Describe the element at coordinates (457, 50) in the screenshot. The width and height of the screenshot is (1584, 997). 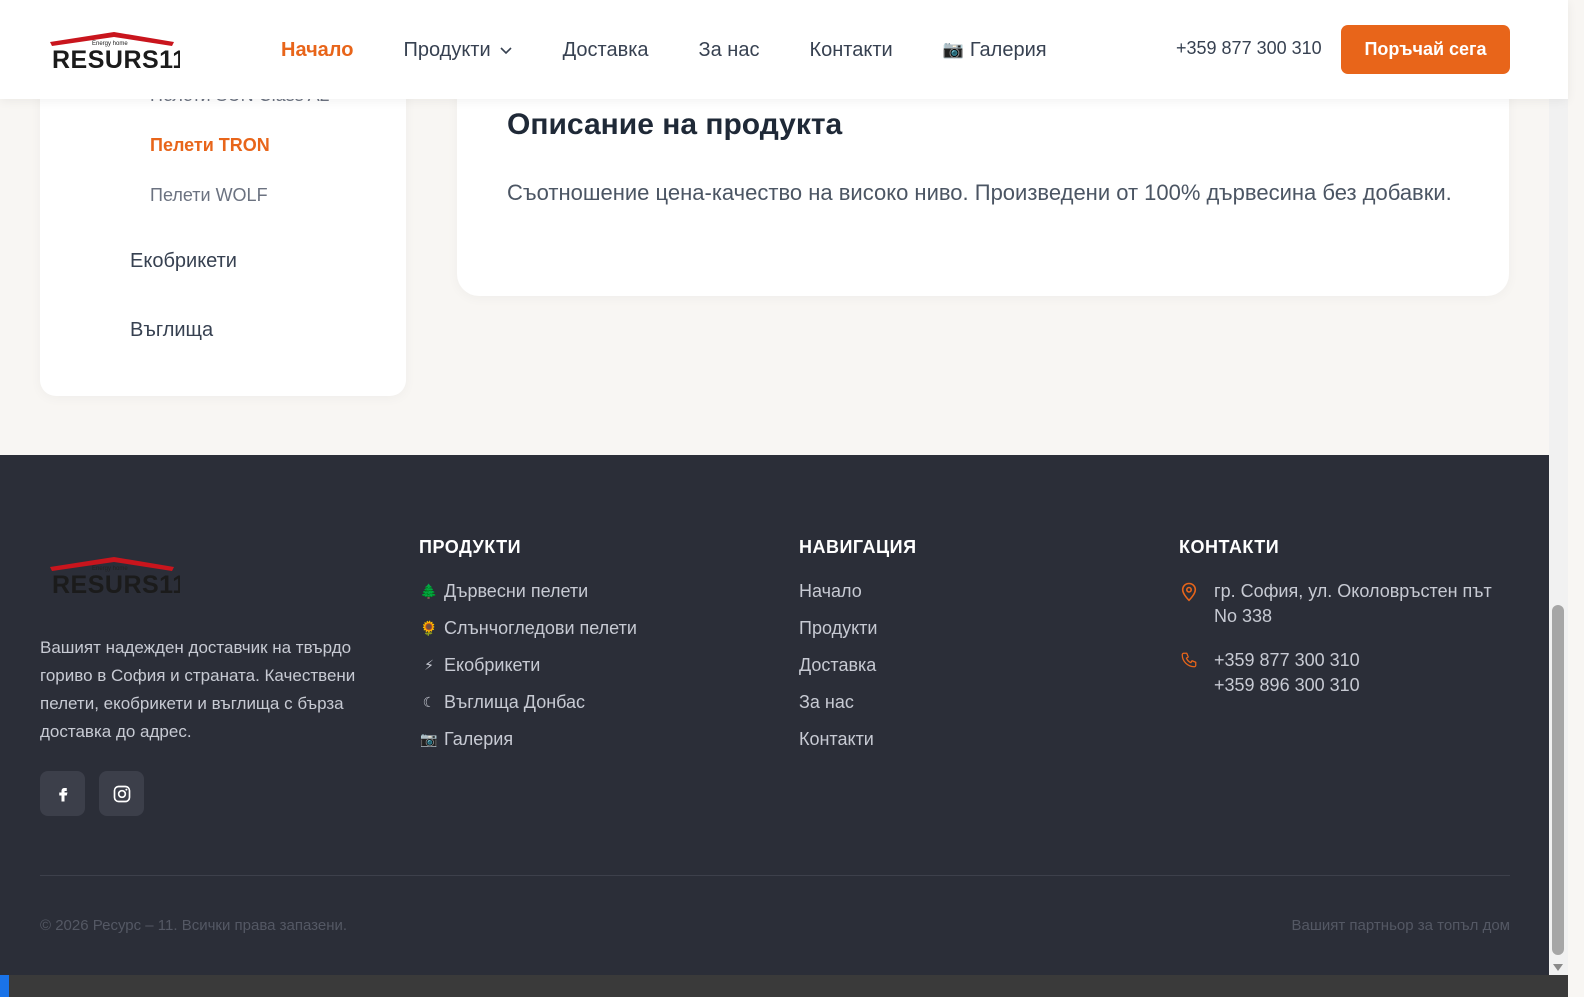
I see `nav-products: Продукти` at that location.